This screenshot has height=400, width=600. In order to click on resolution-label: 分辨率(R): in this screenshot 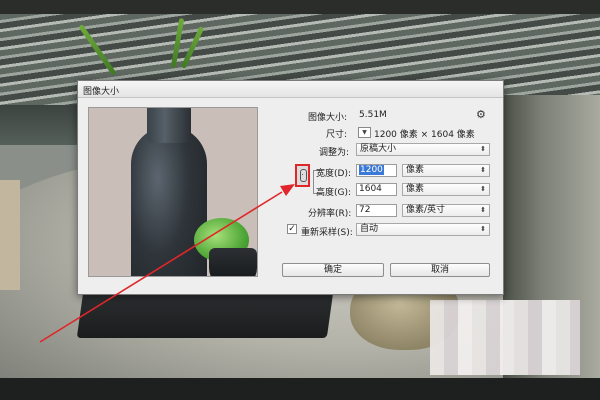, I will do `click(330, 214)`.